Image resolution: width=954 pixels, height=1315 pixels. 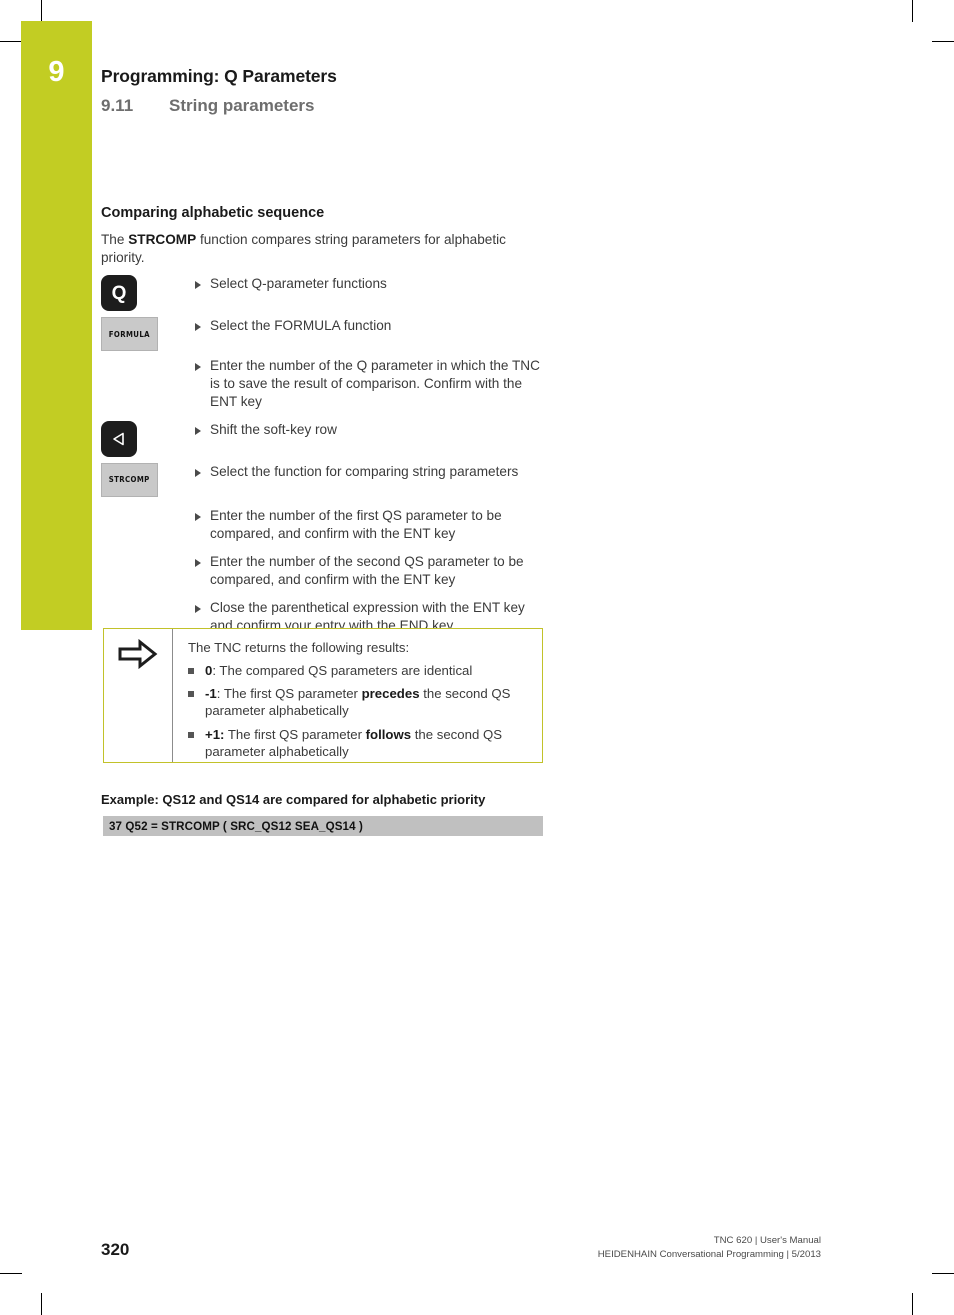 What do you see at coordinates (117, 105) in the screenshot?
I see `section-number: 9.11` at bounding box center [117, 105].